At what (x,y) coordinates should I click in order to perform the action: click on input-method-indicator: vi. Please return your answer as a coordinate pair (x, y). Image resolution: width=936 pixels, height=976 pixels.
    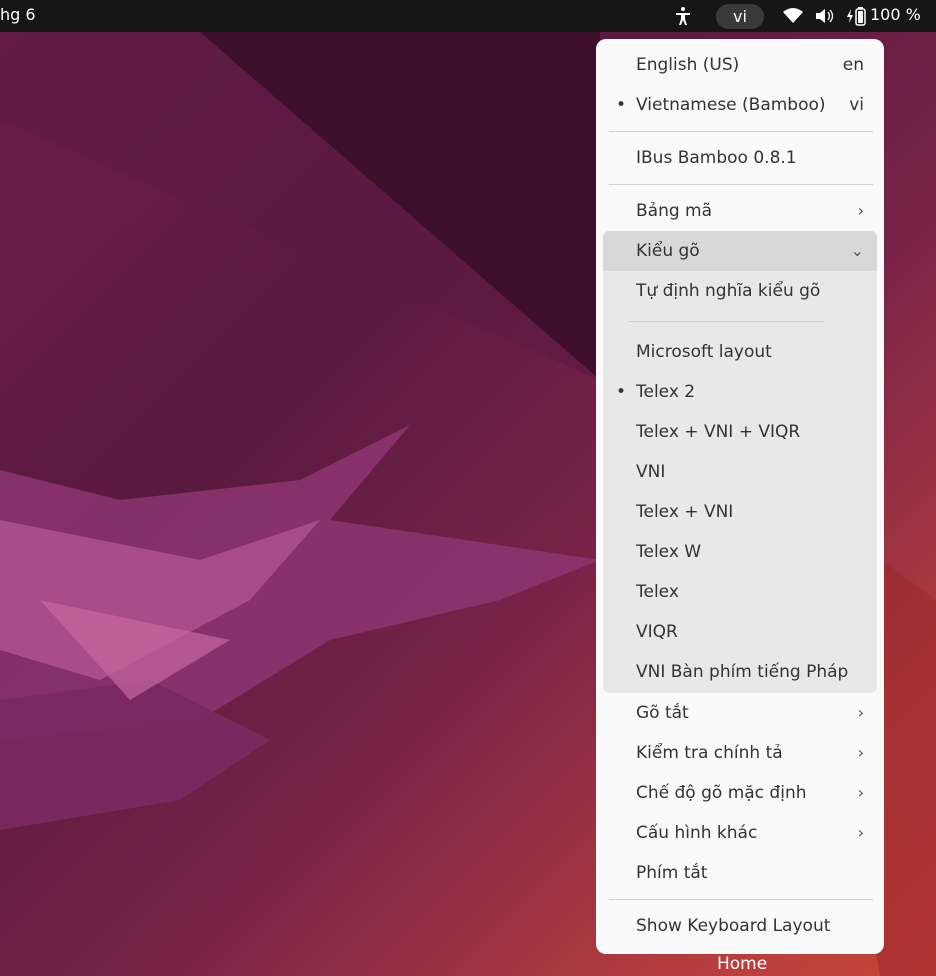
    Looking at the image, I should click on (740, 16).